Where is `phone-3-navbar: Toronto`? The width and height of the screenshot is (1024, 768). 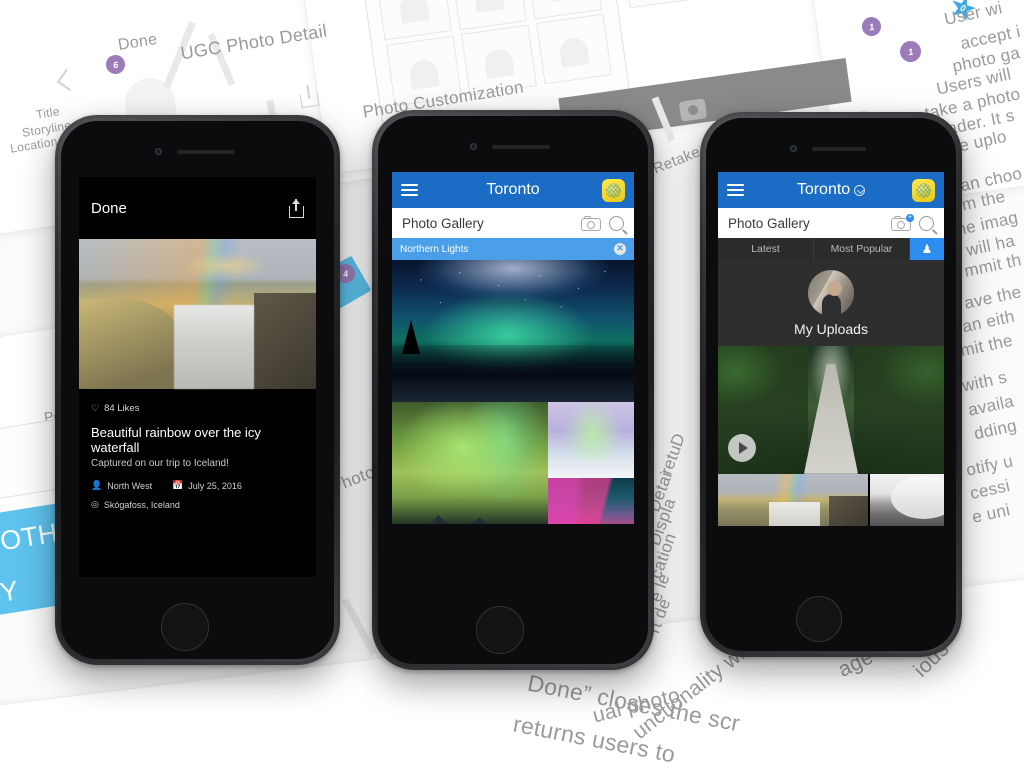 phone-3-navbar: Toronto is located at coordinates (831, 190).